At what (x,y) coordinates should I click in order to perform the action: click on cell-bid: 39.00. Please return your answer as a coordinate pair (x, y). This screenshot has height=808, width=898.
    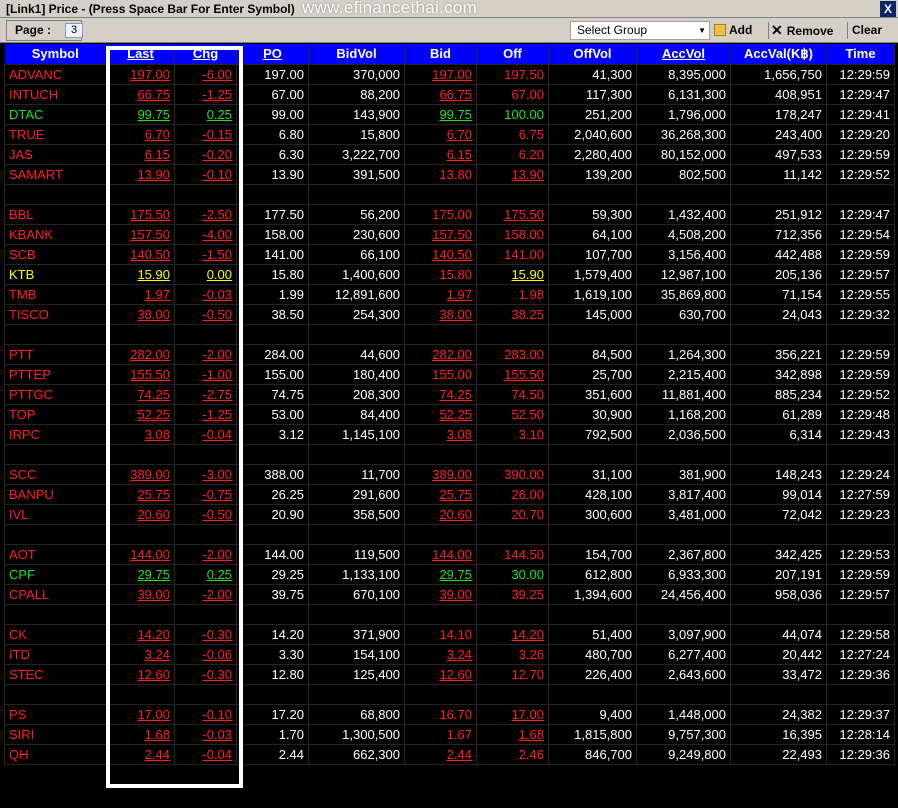
    Looking at the image, I should click on (440, 594).